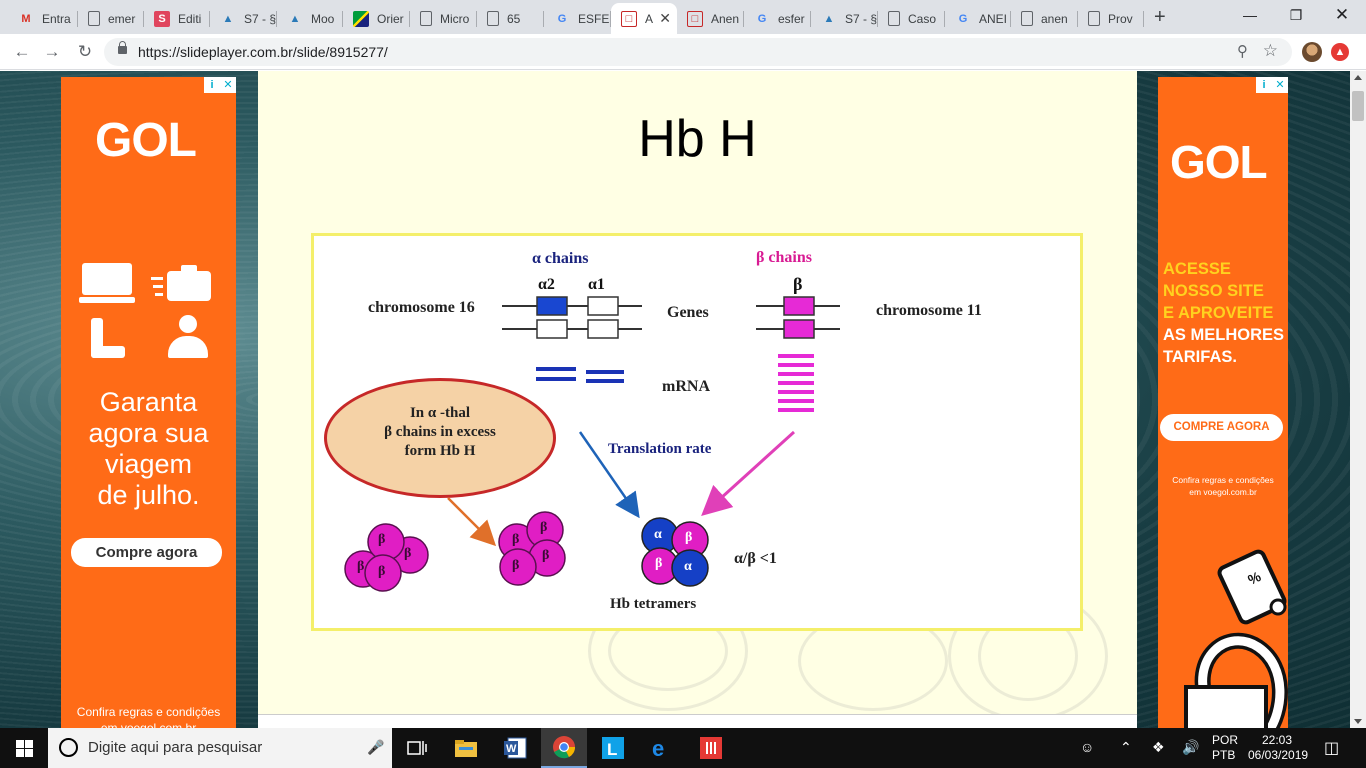 The image size is (1366, 768). What do you see at coordinates (791, 18) in the screenshot?
I see `tab-label: esfer` at bounding box center [791, 18].